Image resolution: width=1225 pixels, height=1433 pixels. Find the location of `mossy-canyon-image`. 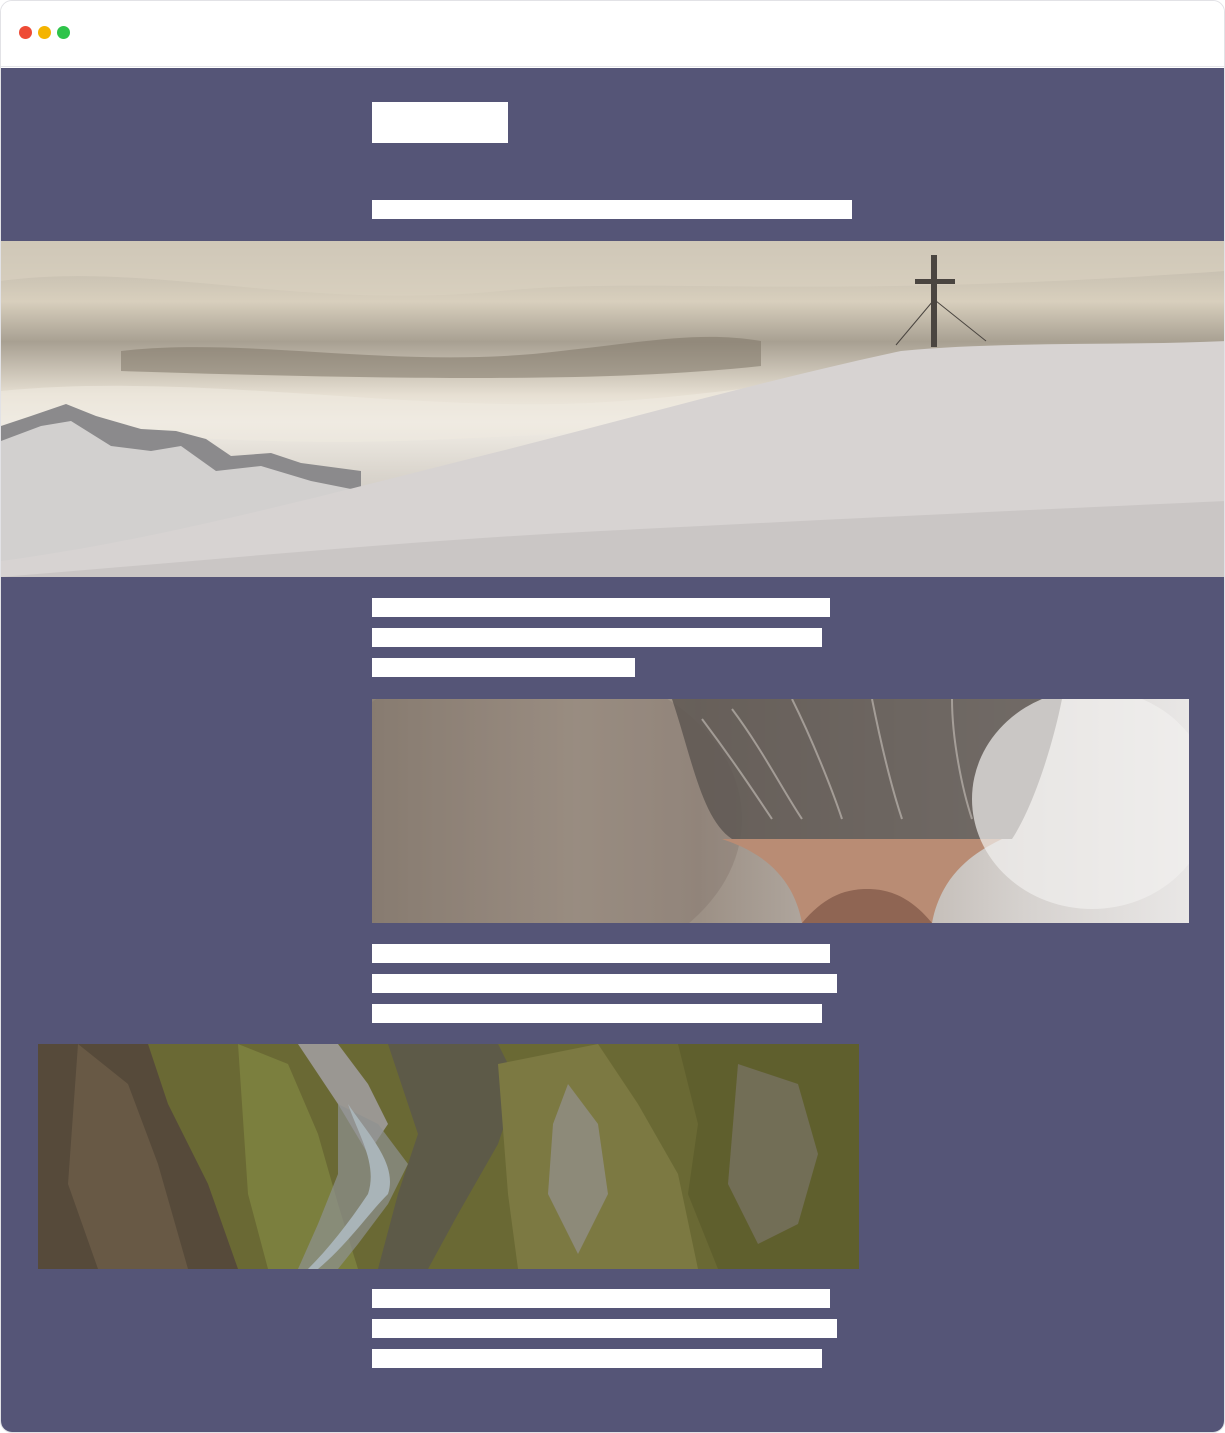

mossy-canyon-image is located at coordinates (448, 1156).